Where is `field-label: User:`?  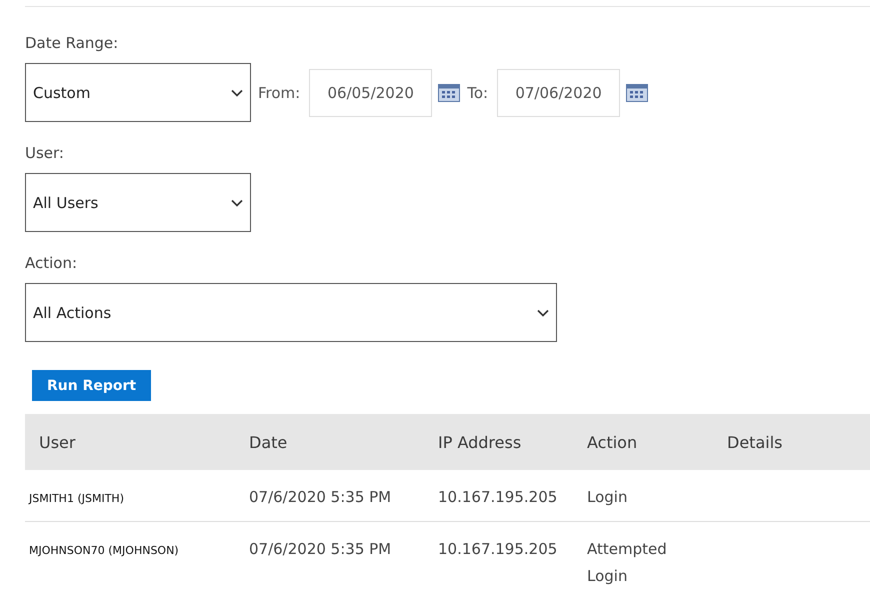
field-label: User: is located at coordinates (45, 153).